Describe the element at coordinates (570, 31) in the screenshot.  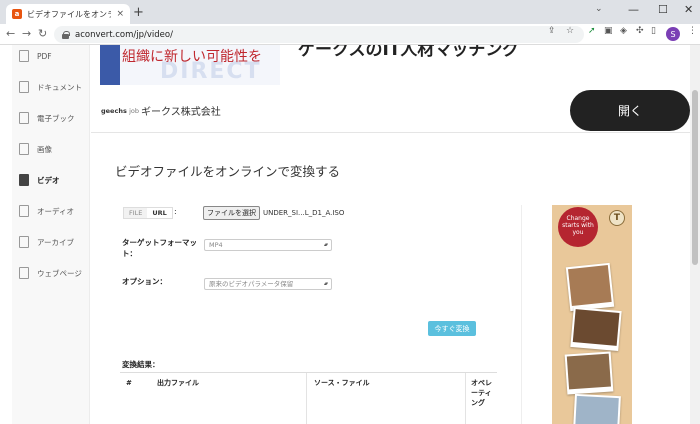
I see `bookmark-star-icon: ☆` at that location.